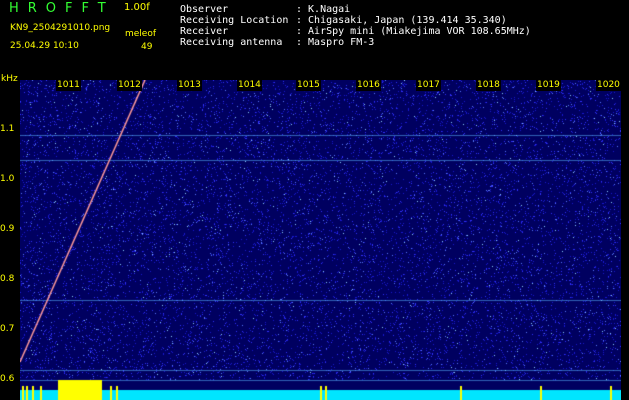  Describe the element at coordinates (488, 85) in the screenshot. I see `x-tick-1018: 1018` at that location.